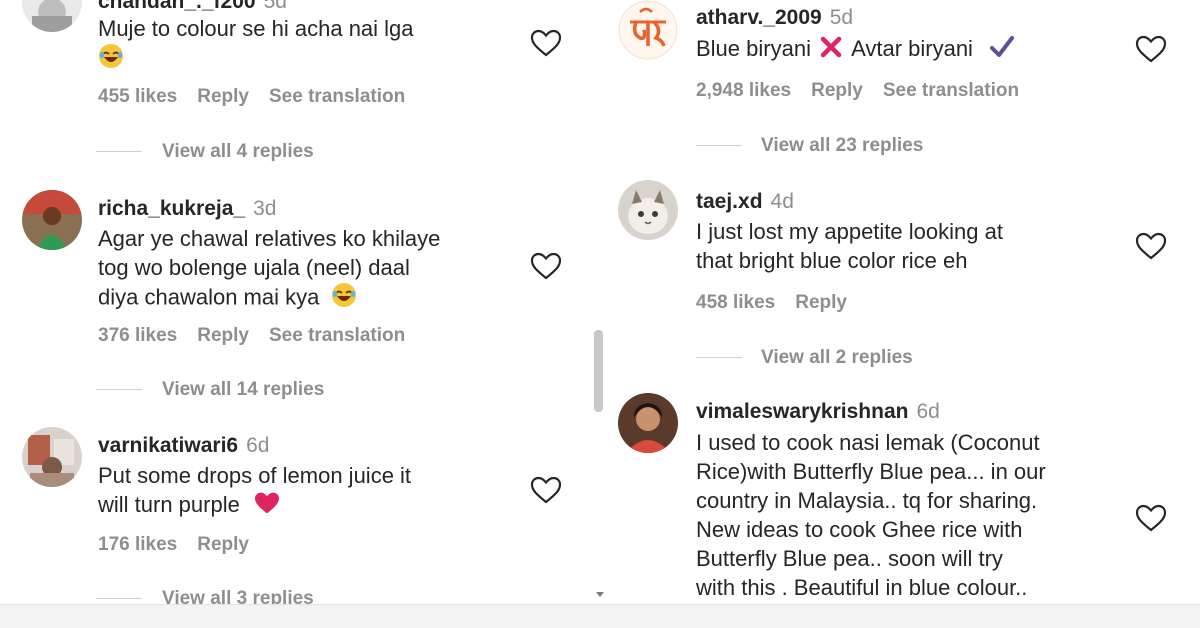  What do you see at coordinates (256, 28) in the screenshot?
I see `comment-line: Muje to colour se hi acha nai lga` at bounding box center [256, 28].